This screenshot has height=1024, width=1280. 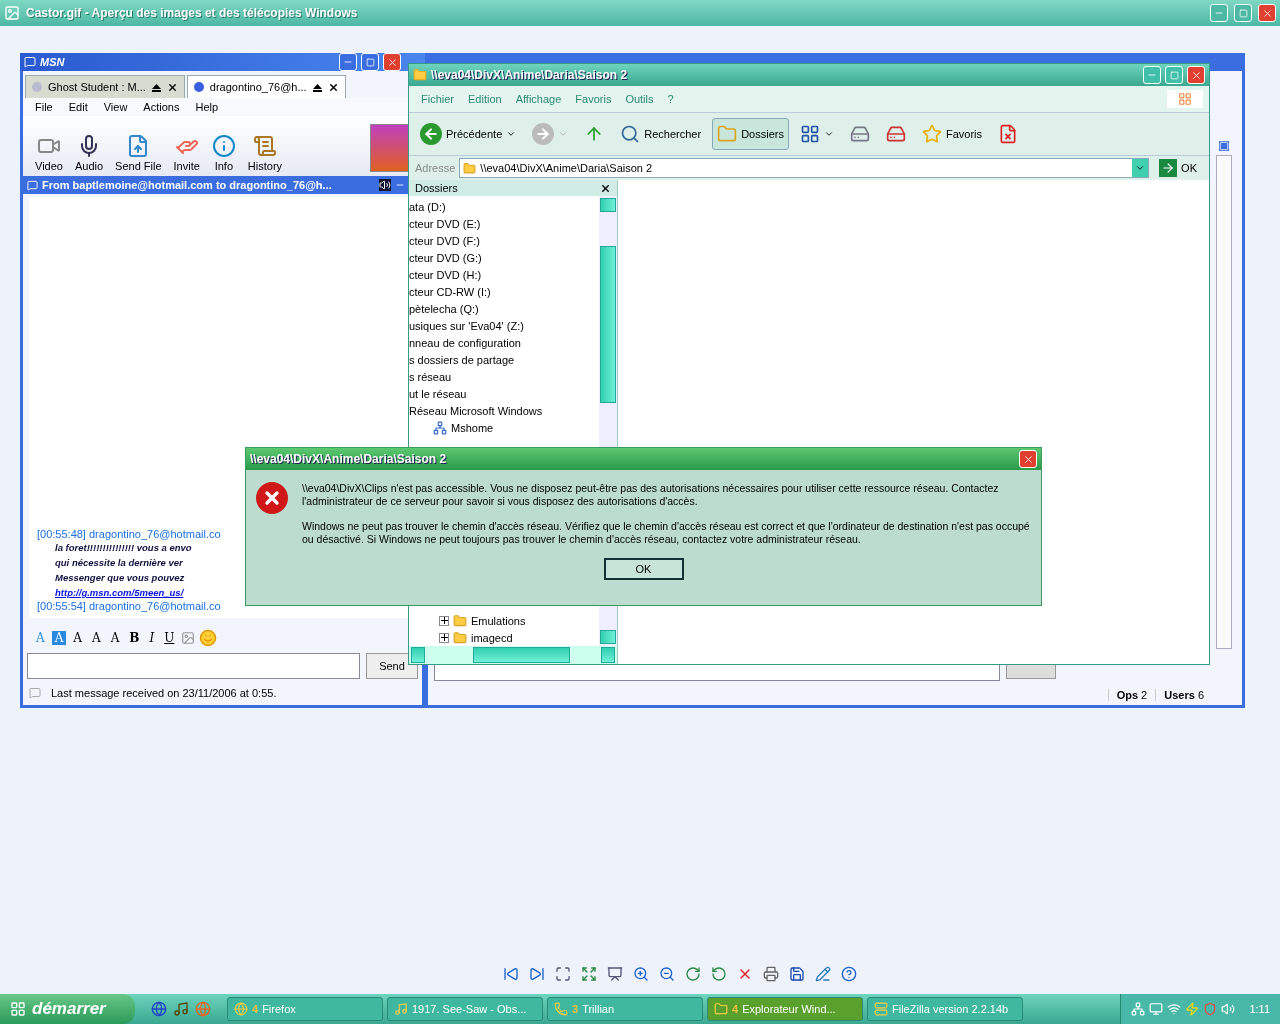 I want to click on tree-item: Emulations, so click(x=504, y=620).